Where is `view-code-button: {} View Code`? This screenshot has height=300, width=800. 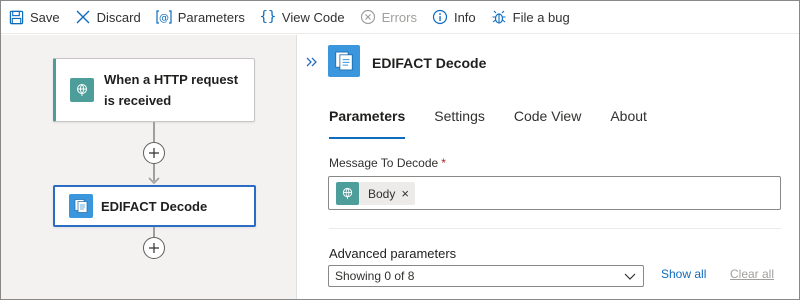 view-code-button: {} View Code is located at coordinates (303, 17).